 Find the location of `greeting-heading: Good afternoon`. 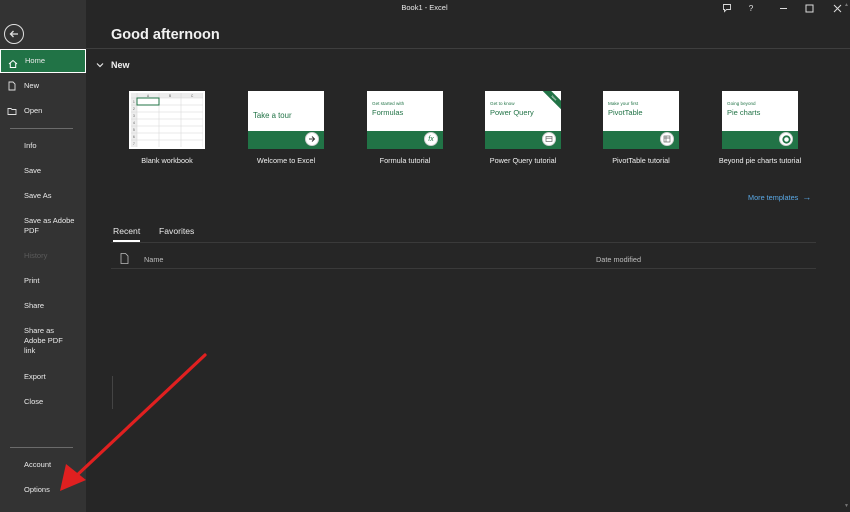

greeting-heading: Good afternoon is located at coordinates (165, 35).